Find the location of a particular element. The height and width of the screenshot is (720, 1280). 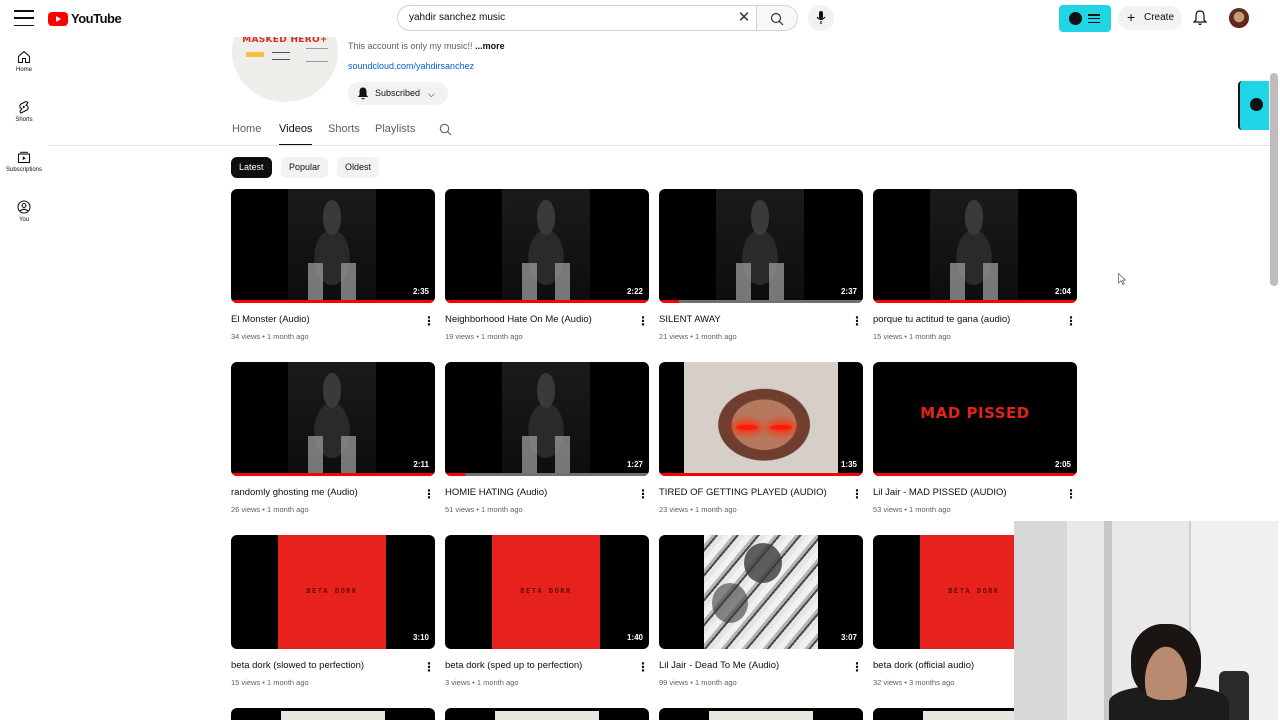

chip-latest: Latest is located at coordinates (251, 167).